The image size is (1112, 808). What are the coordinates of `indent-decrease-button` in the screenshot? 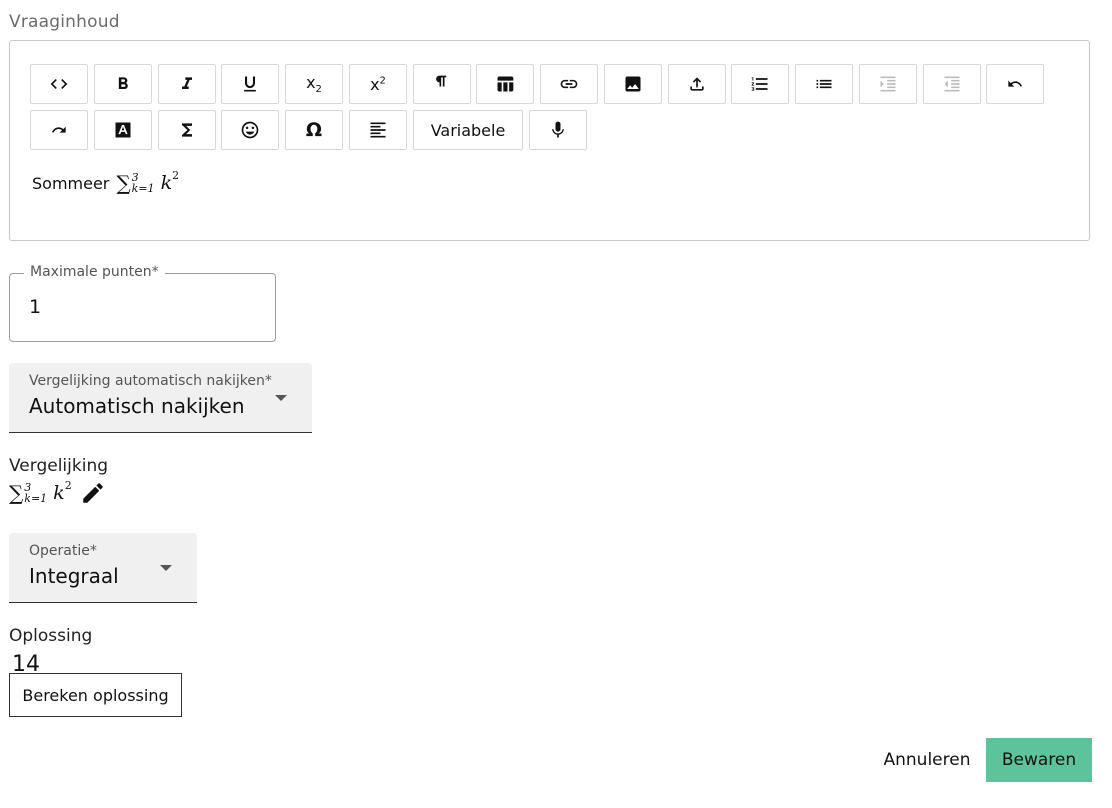 It's located at (952, 84).